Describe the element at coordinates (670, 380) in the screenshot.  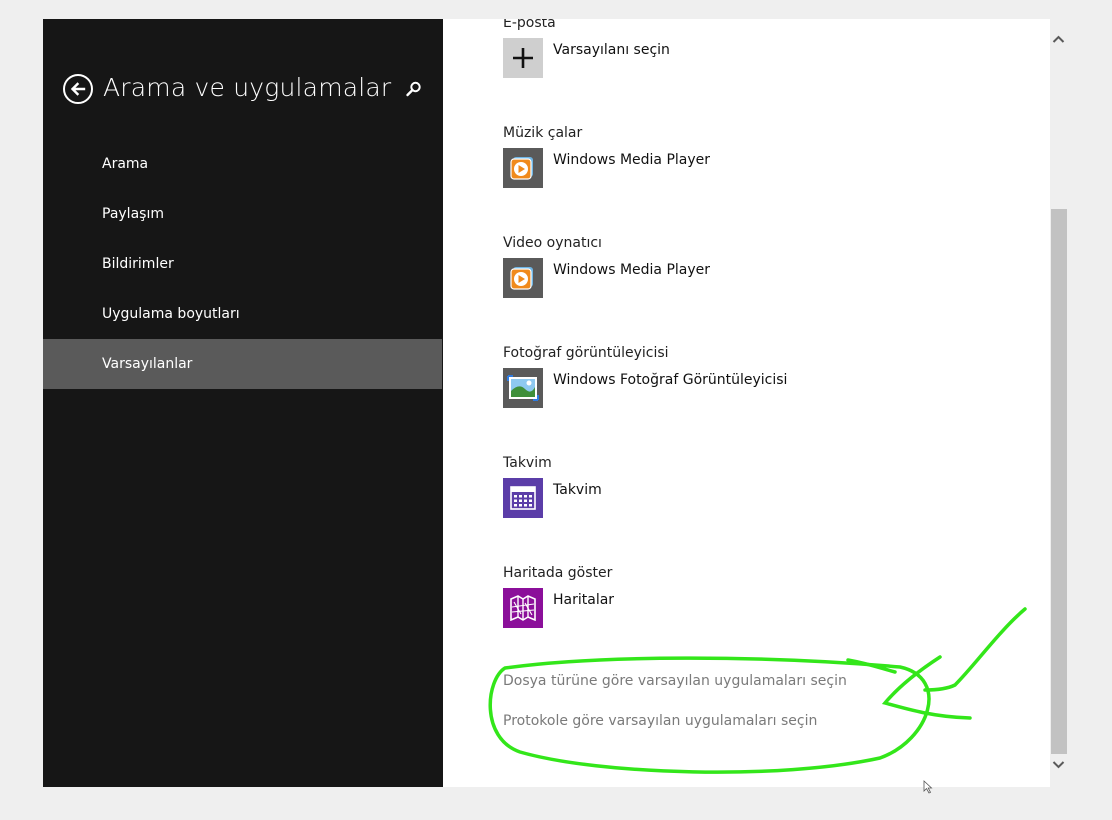
I see `default-app-name: Windows Fotoğraf Görüntüleyicisi` at that location.